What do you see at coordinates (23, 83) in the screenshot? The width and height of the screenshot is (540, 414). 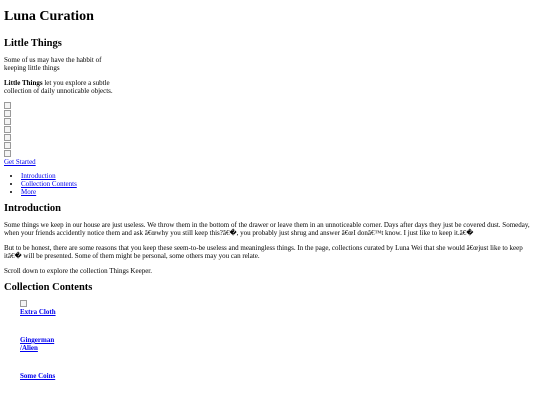 I see `hero-description-strong: Little Things` at bounding box center [23, 83].